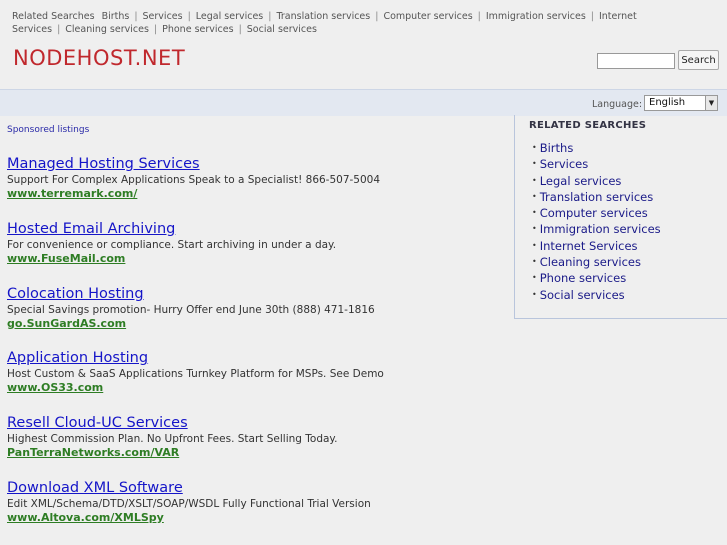 The width and height of the screenshot is (727, 545). What do you see at coordinates (557, 148) in the screenshot?
I see `related-item-label: Births` at bounding box center [557, 148].